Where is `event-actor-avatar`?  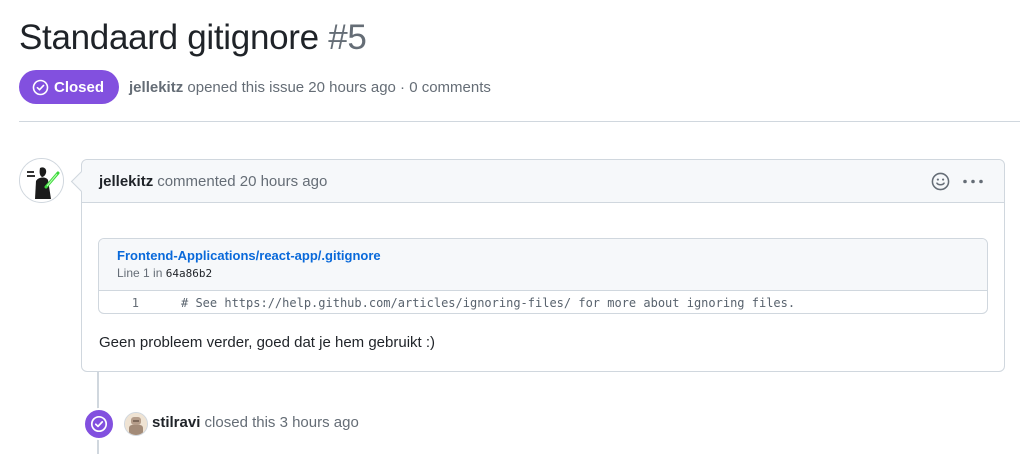 event-actor-avatar is located at coordinates (136, 424).